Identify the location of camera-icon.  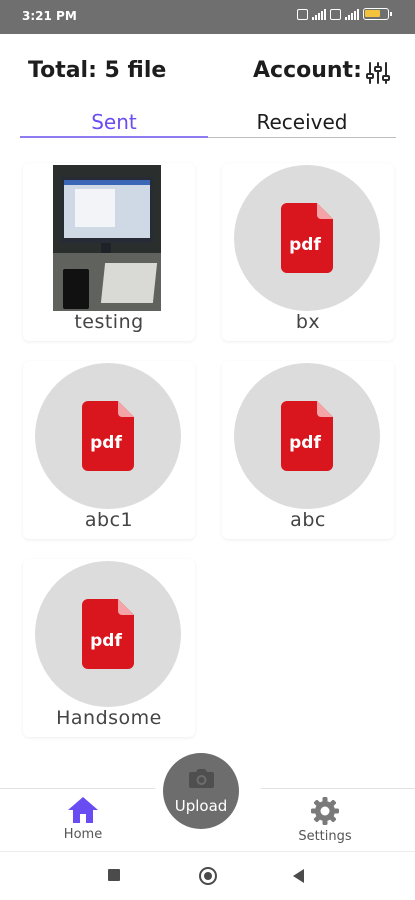
(201, 778).